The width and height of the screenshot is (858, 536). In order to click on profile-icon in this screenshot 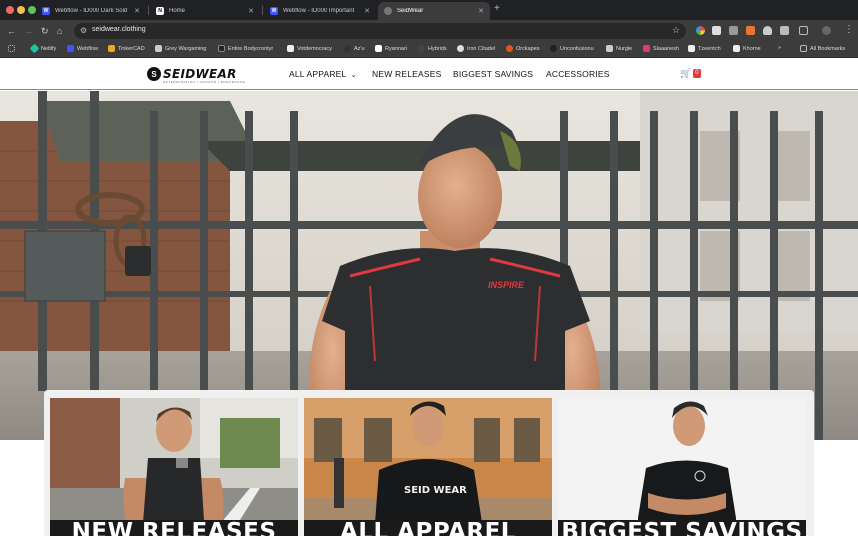, I will do `click(826, 30)`.